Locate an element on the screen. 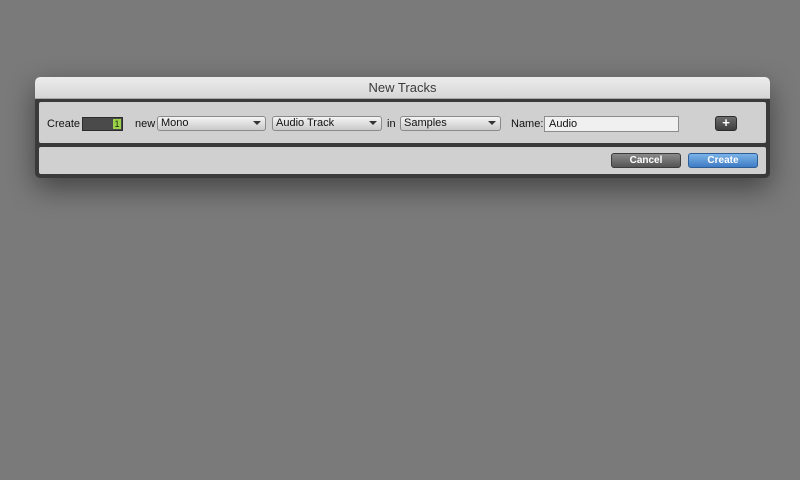  name-label: Name: is located at coordinates (527, 124).